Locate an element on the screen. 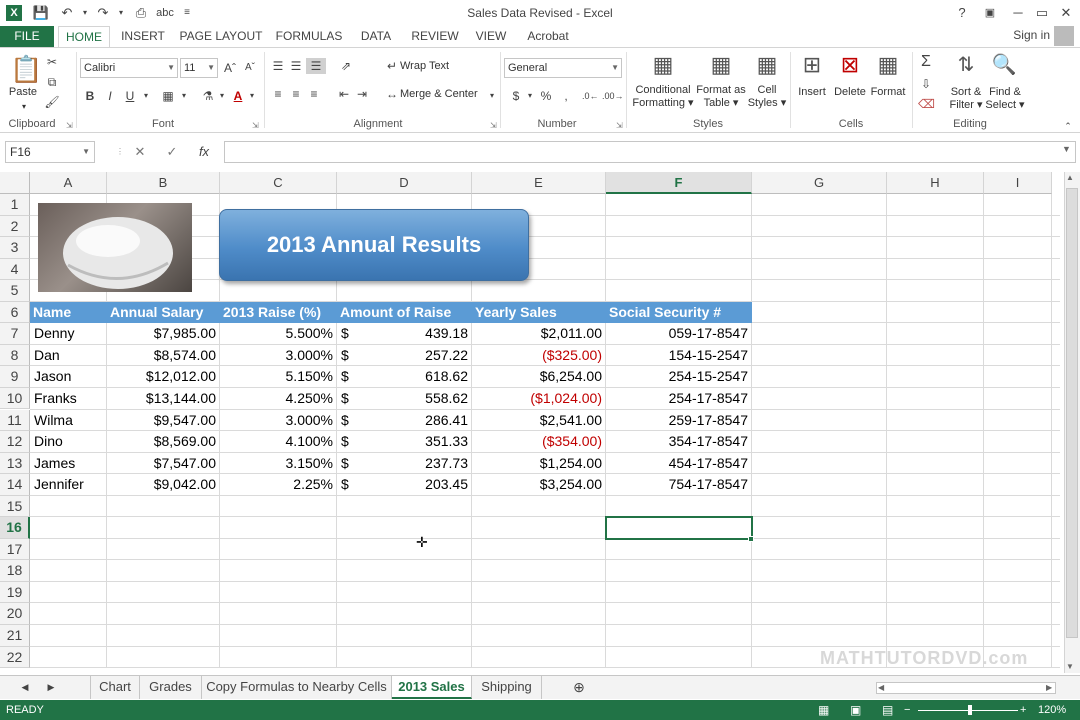 This screenshot has width=1080, height=720. column-header-f: F is located at coordinates (679, 183).